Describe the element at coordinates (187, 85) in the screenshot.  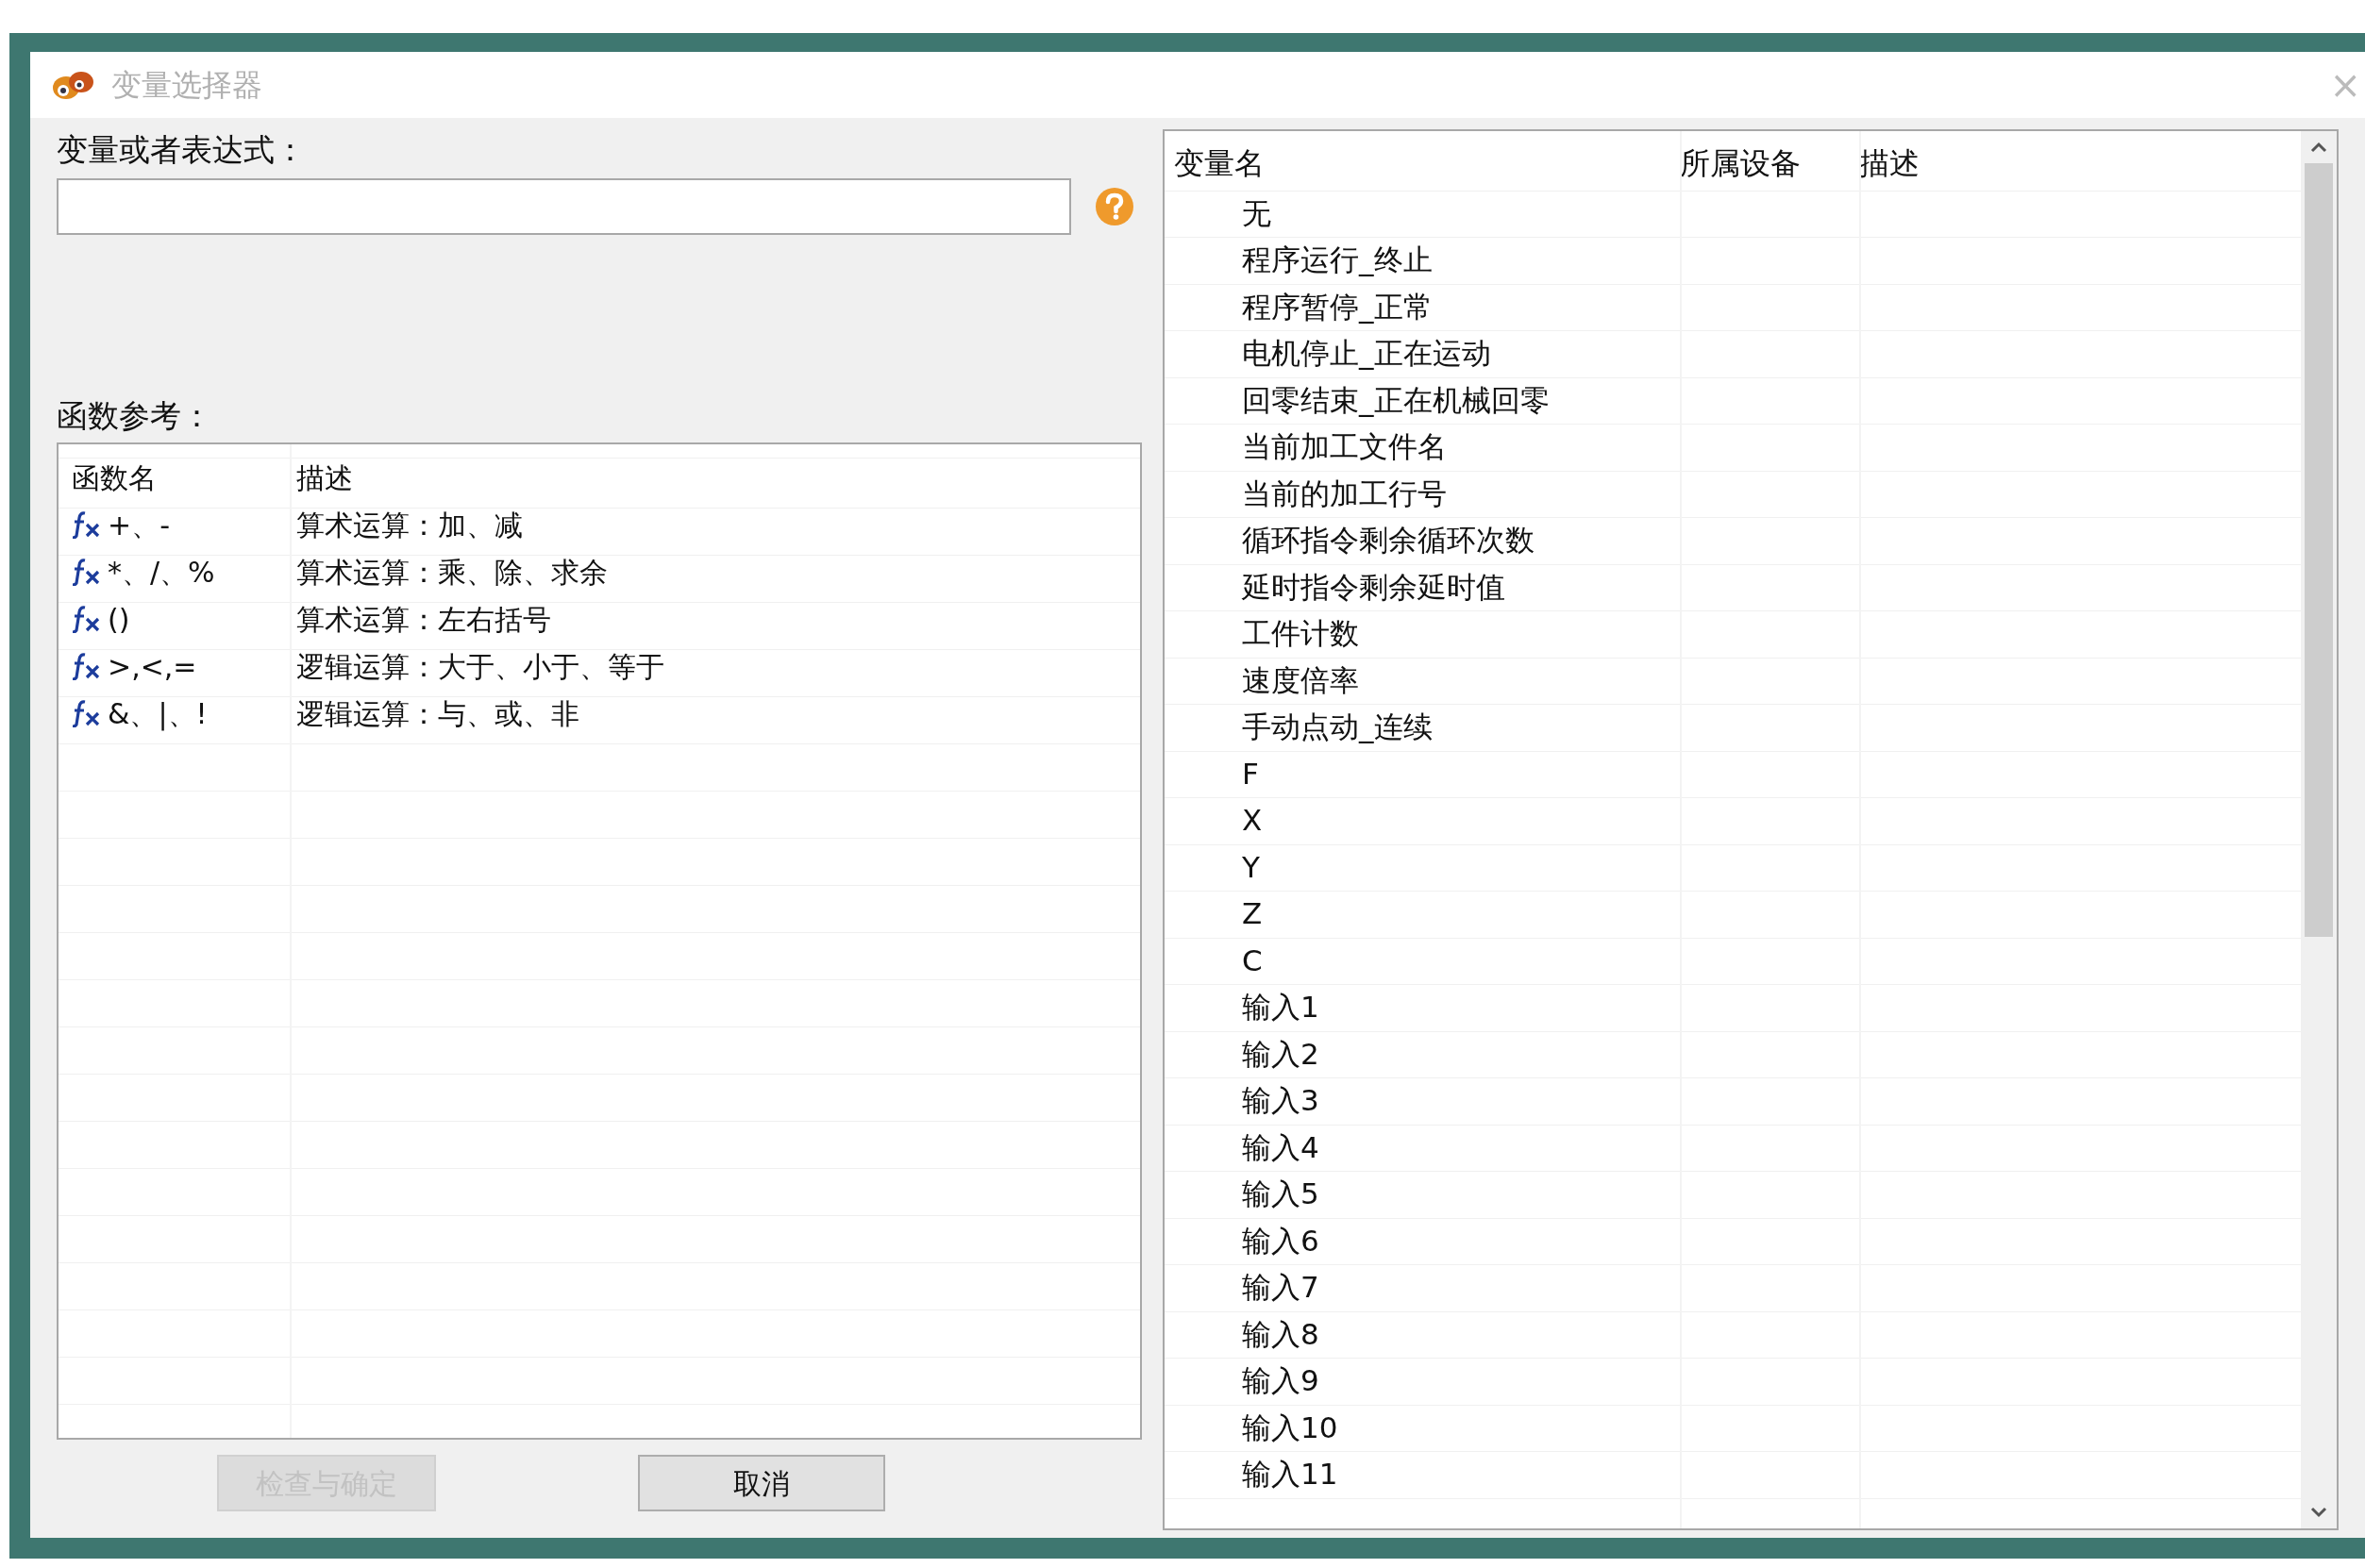
I see `window-title: 变量选择器` at that location.